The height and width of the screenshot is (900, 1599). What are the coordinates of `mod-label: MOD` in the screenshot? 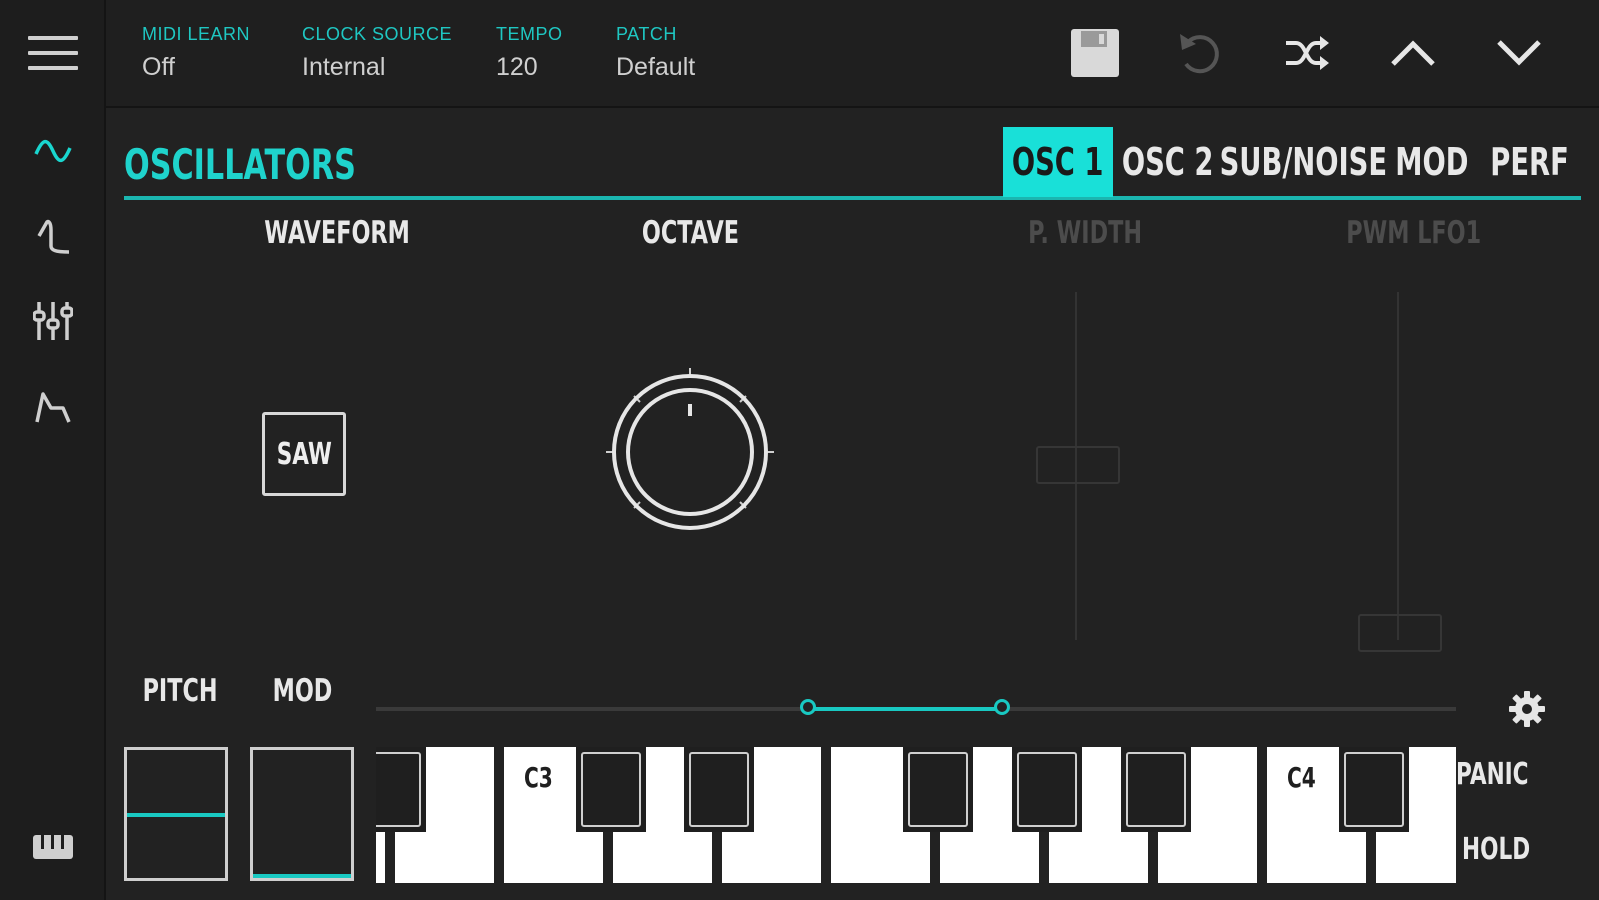 It's located at (302, 691).